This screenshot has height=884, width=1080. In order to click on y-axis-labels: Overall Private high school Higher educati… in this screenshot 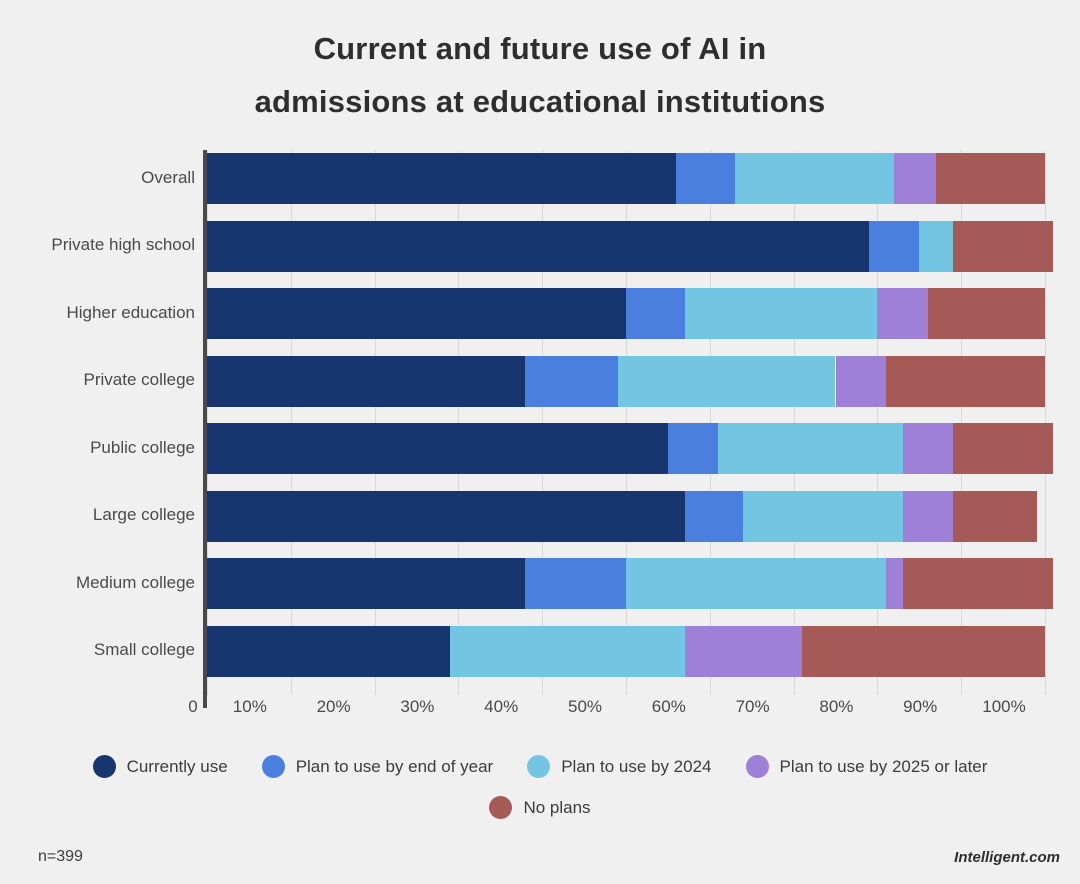, I will do `click(97, 422)`.